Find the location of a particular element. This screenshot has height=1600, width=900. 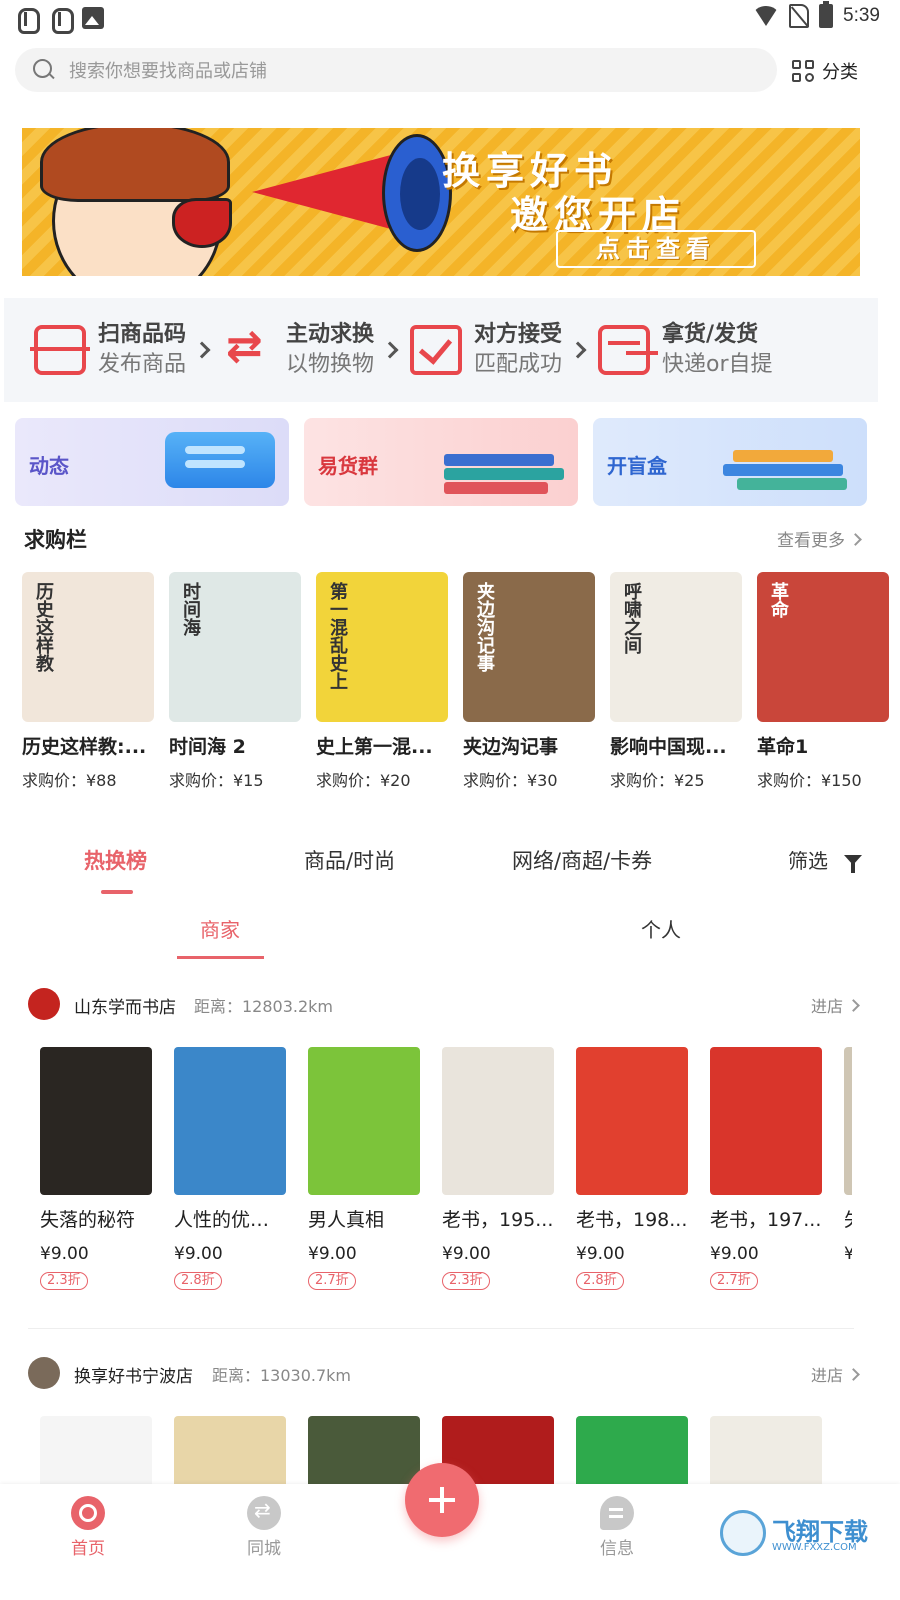

cover-title: 第一混乱史上 is located at coordinates (337, 636).